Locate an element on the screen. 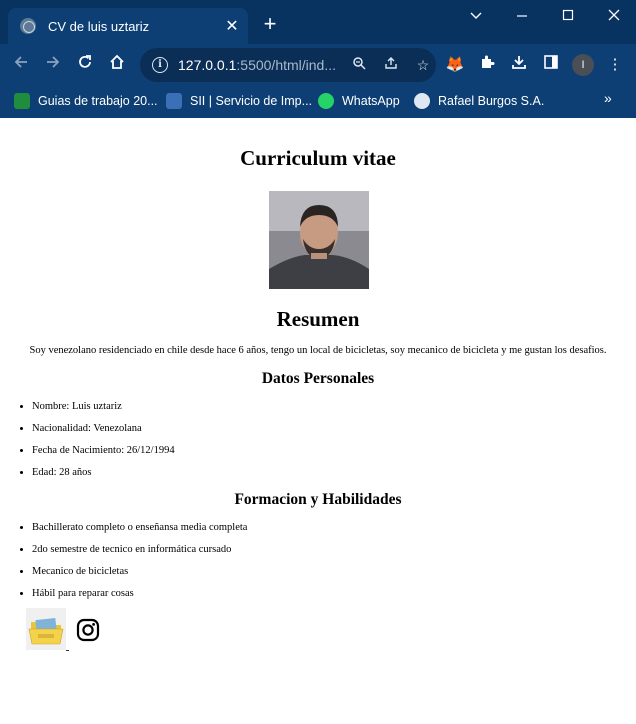 The image size is (636, 724). tab-search-icon is located at coordinates (476, 16).